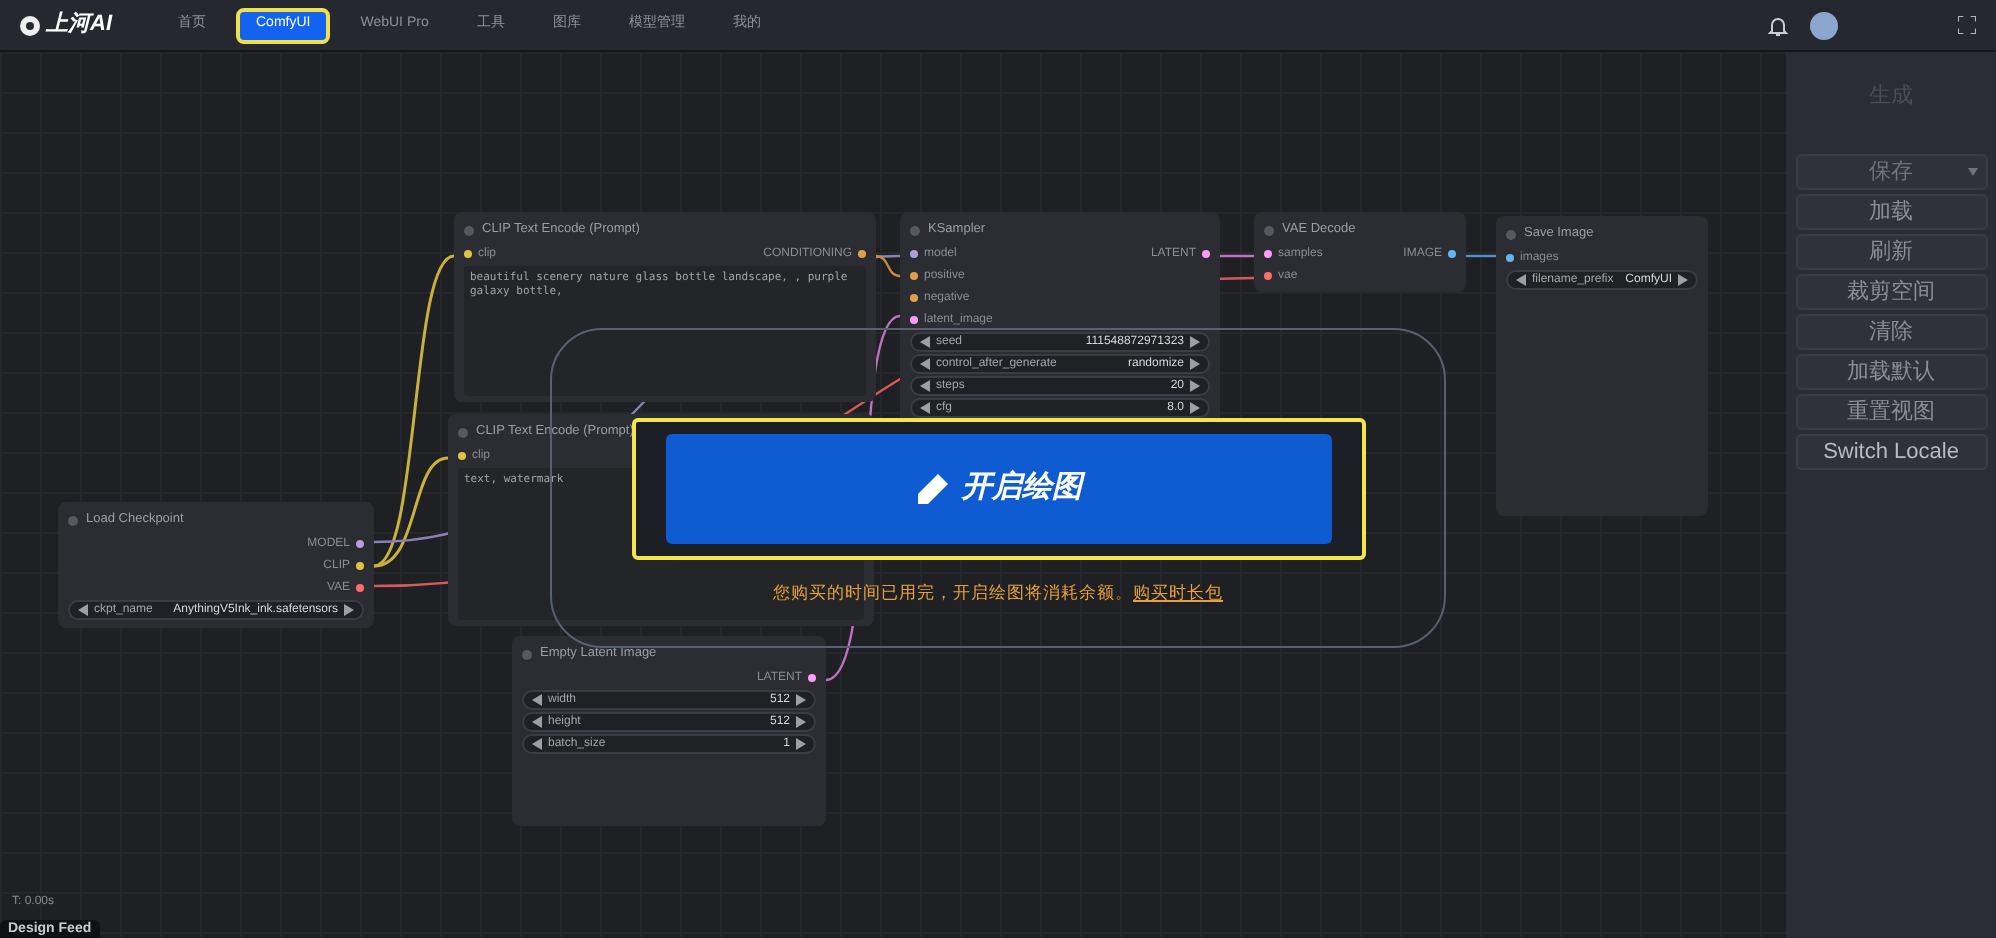  I want to click on logo-text: 上河AI, so click(79, 25).